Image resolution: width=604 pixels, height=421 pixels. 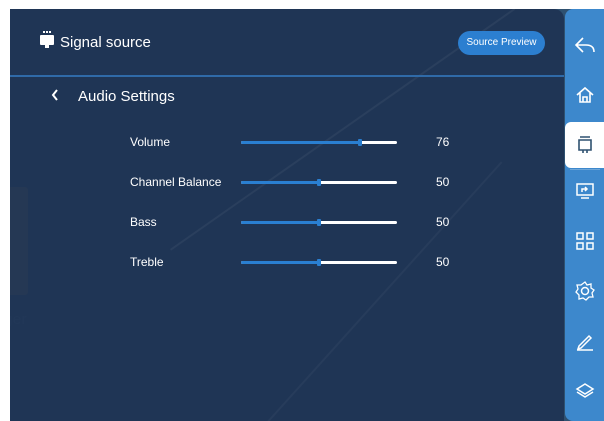 I want to click on panel-header: Signal source Source Preview, so click(x=287, y=43).